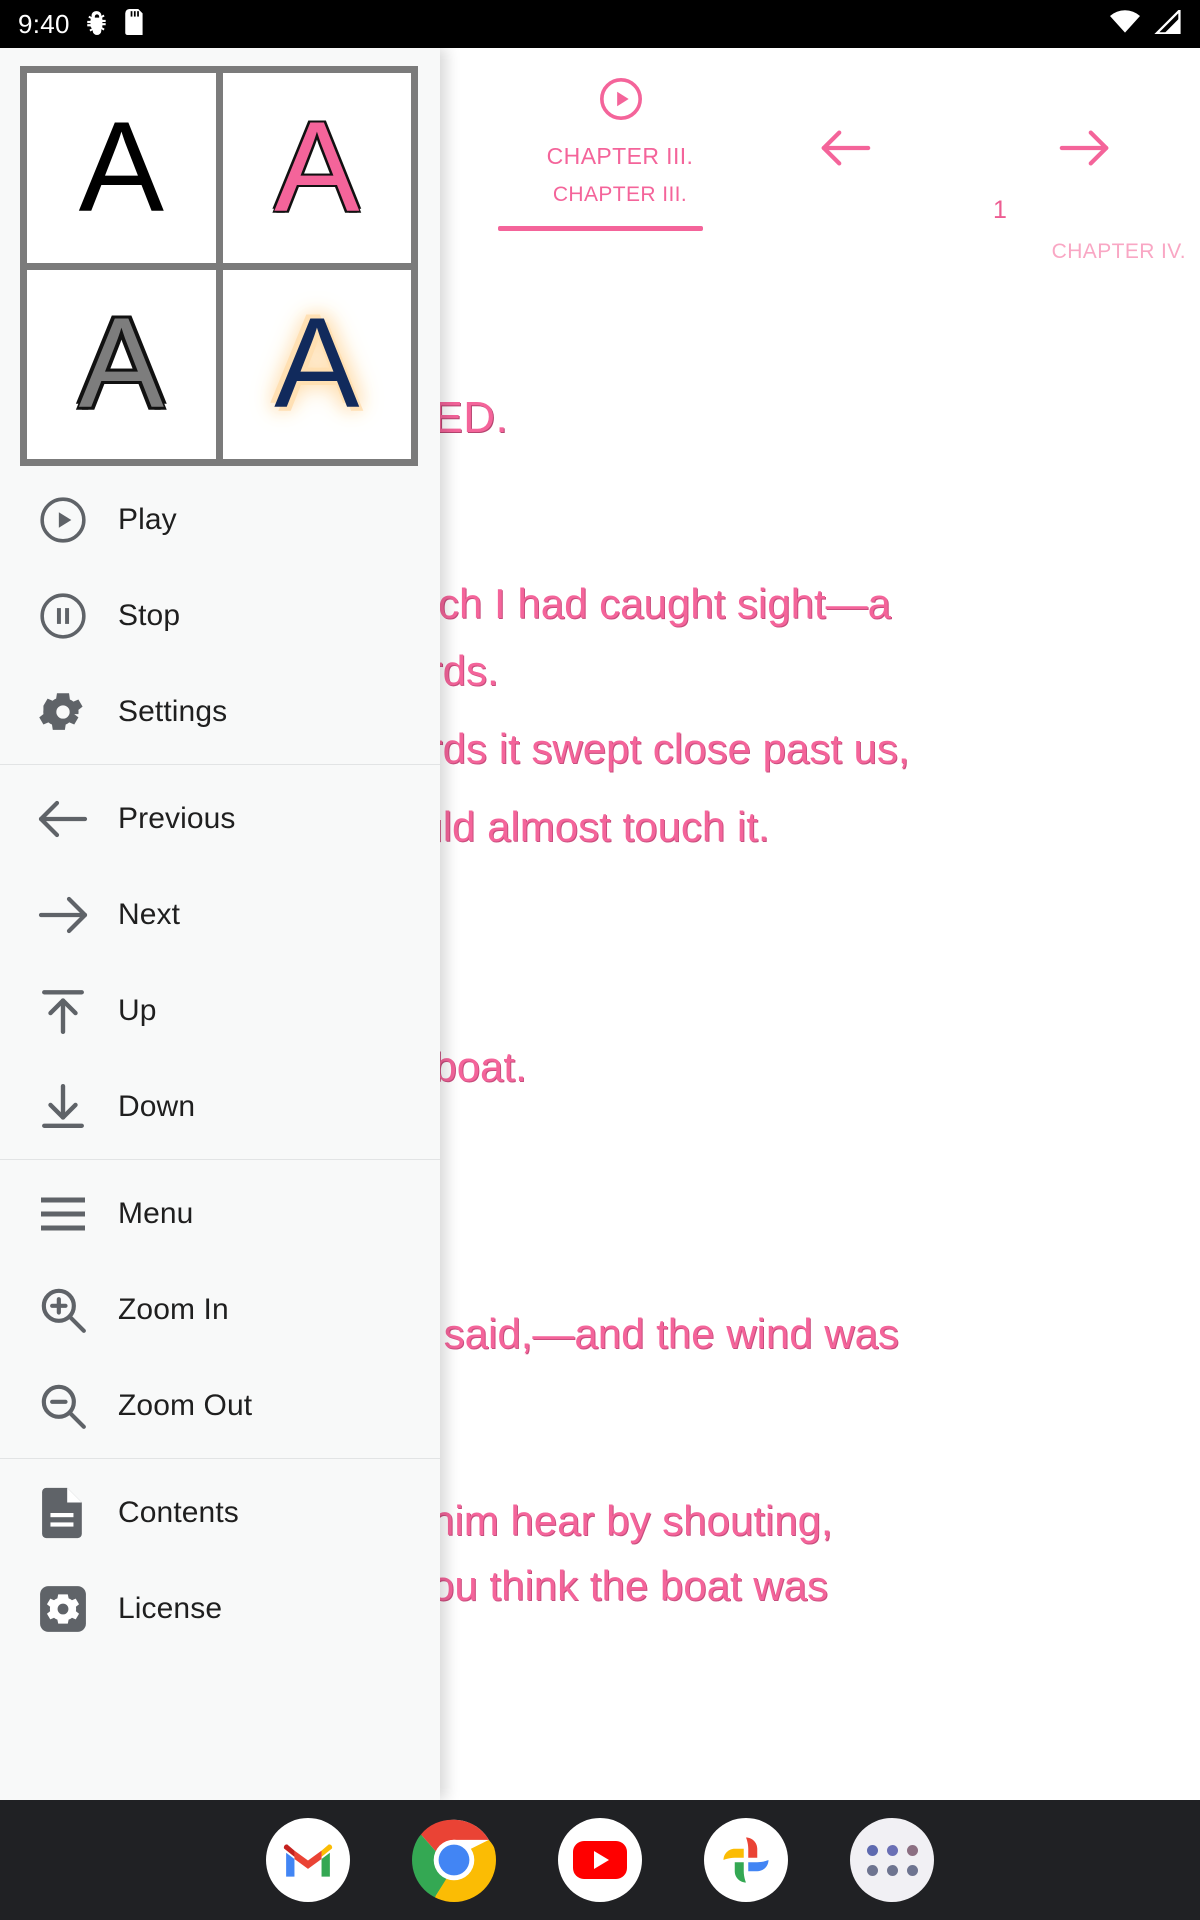  I want to click on document-icon, so click(63, 1513).